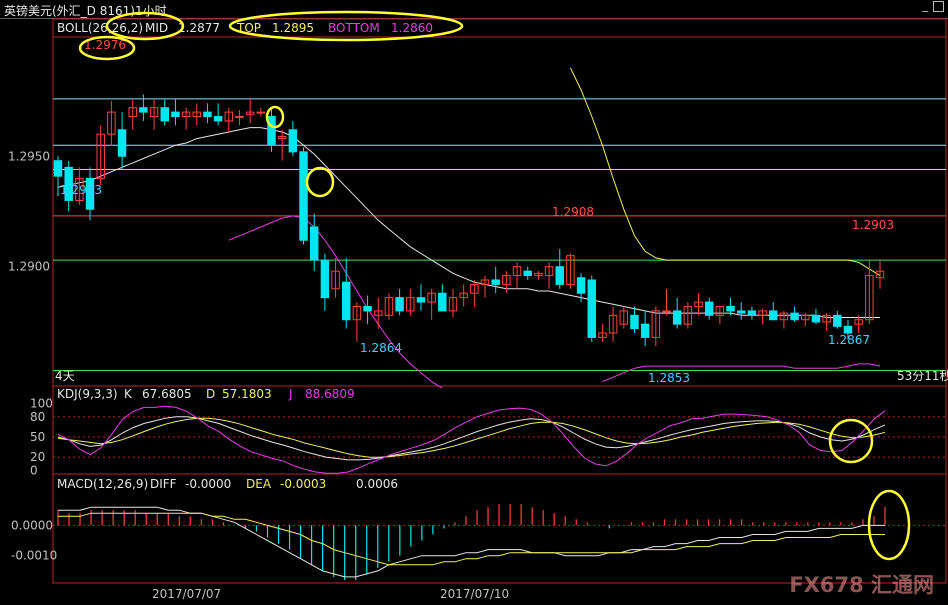  What do you see at coordinates (37, 457) in the screenshot?
I see `kdj-axis-tick: 20` at bounding box center [37, 457].